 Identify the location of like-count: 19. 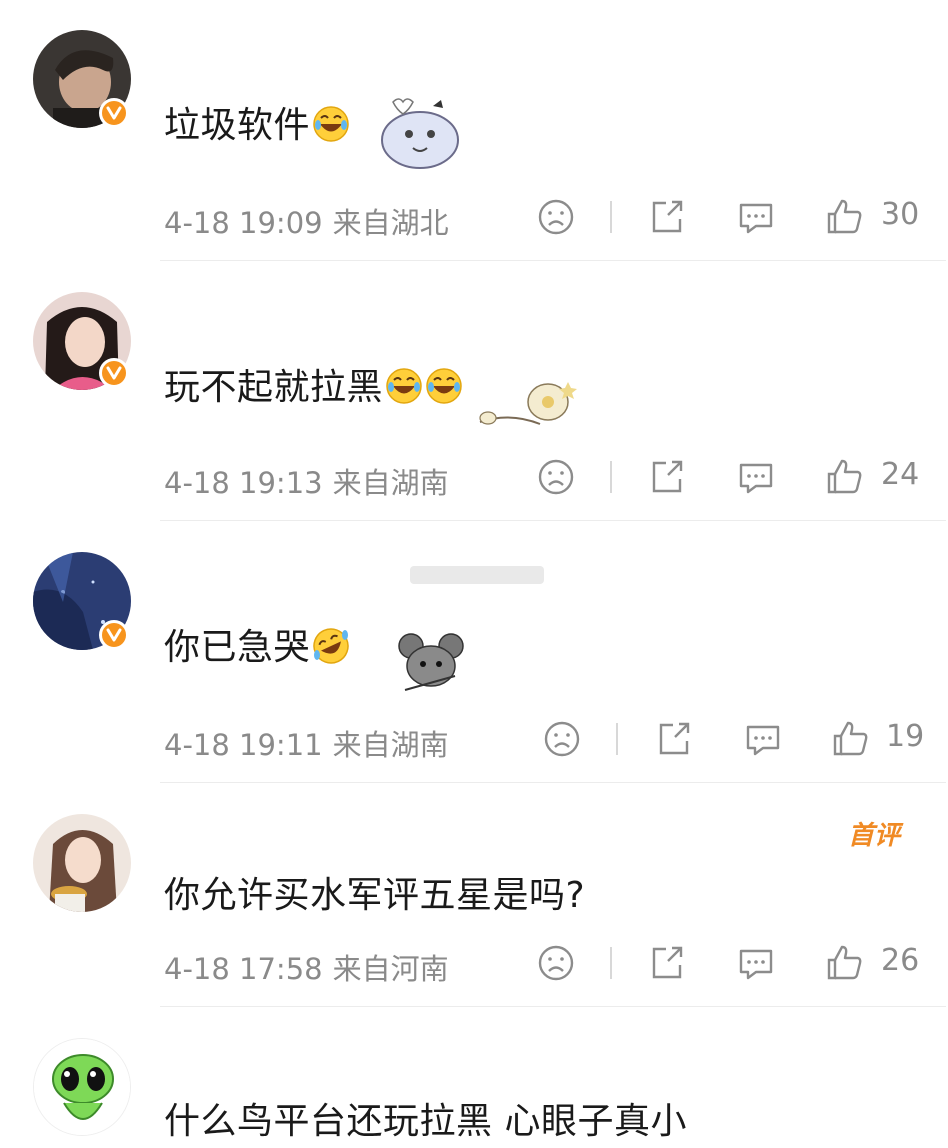
(905, 736).